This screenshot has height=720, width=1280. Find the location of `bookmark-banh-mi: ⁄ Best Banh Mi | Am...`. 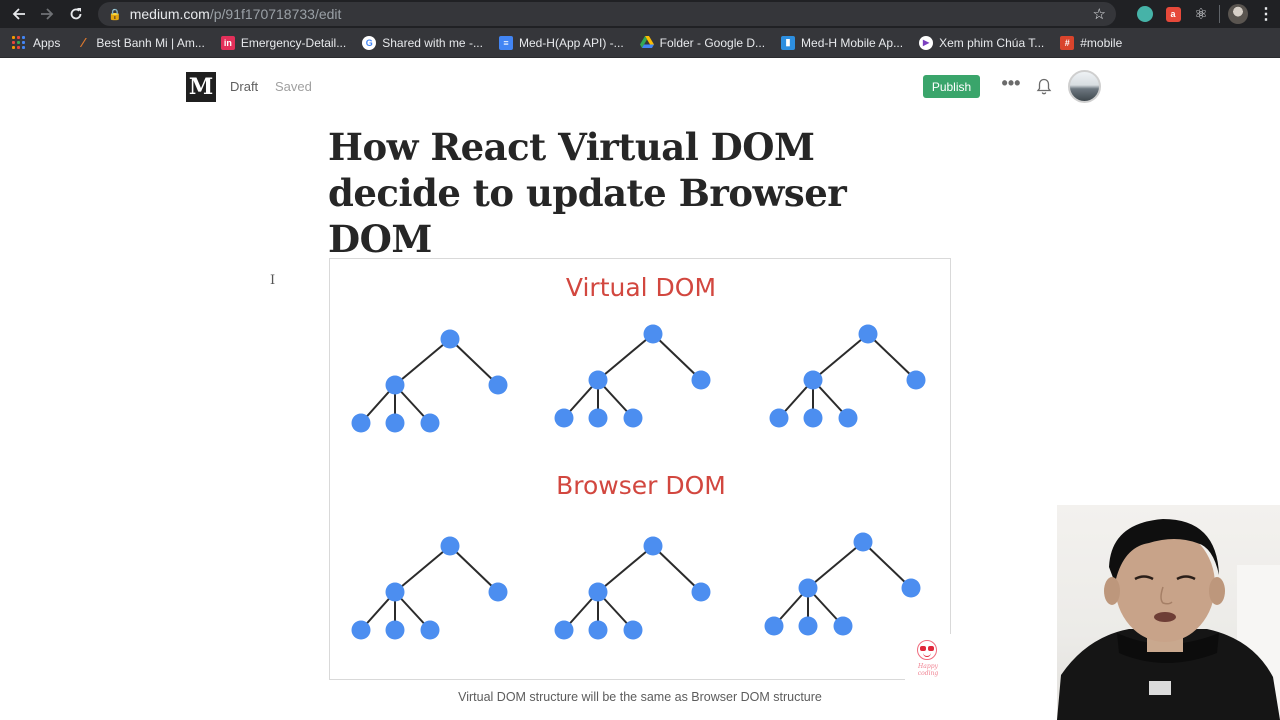

bookmark-banh-mi: ⁄ Best Banh Mi | Am... is located at coordinates (140, 42).